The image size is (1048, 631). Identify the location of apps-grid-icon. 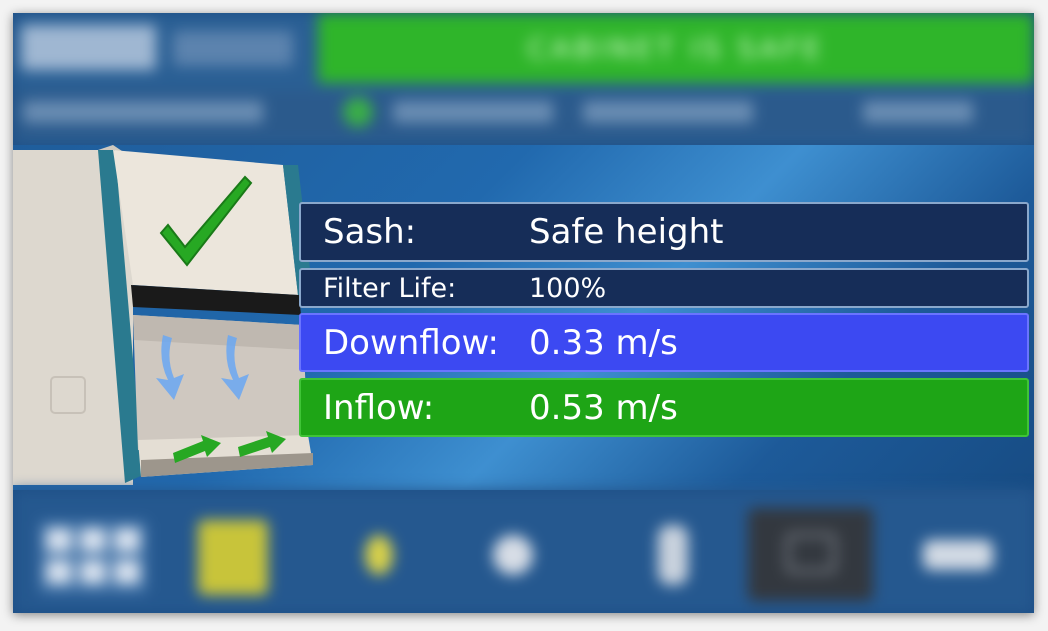
(93, 556).